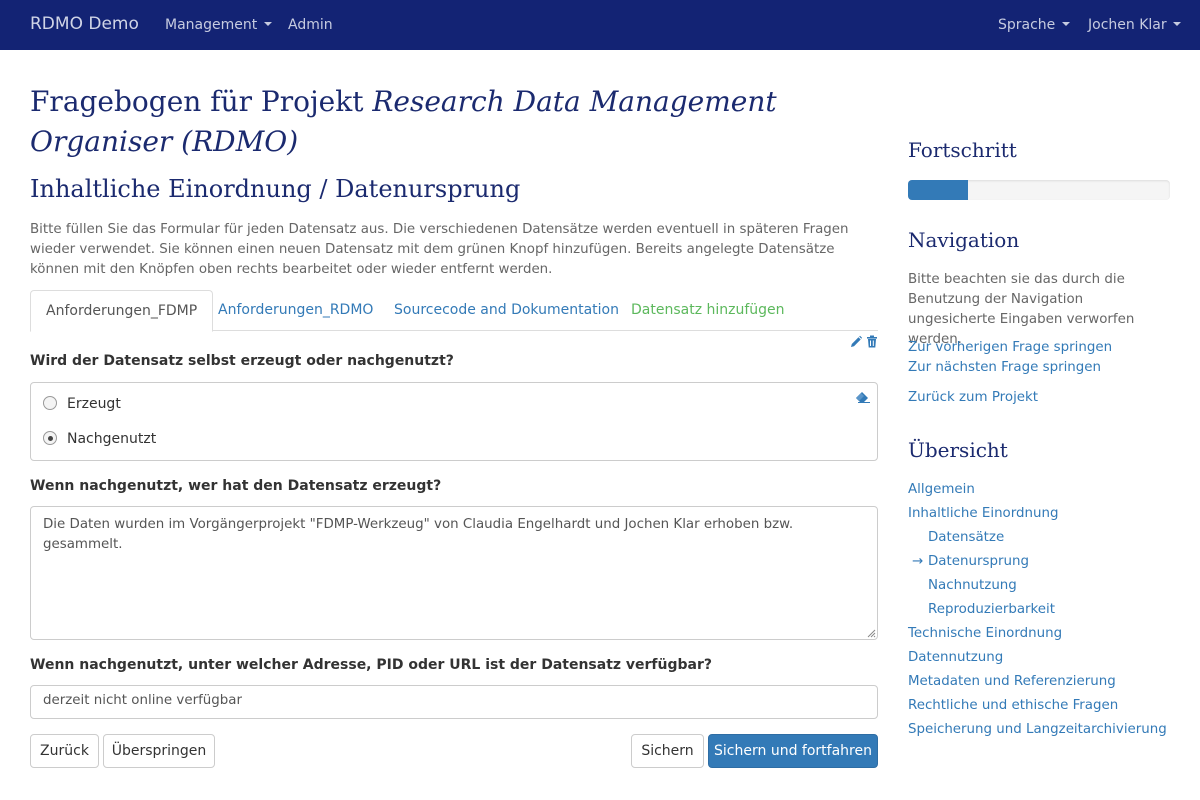 Image resolution: width=1200 pixels, height=800 pixels. What do you see at coordinates (941, 489) in the screenshot?
I see `overview-item-allgemein: Allgemein` at bounding box center [941, 489].